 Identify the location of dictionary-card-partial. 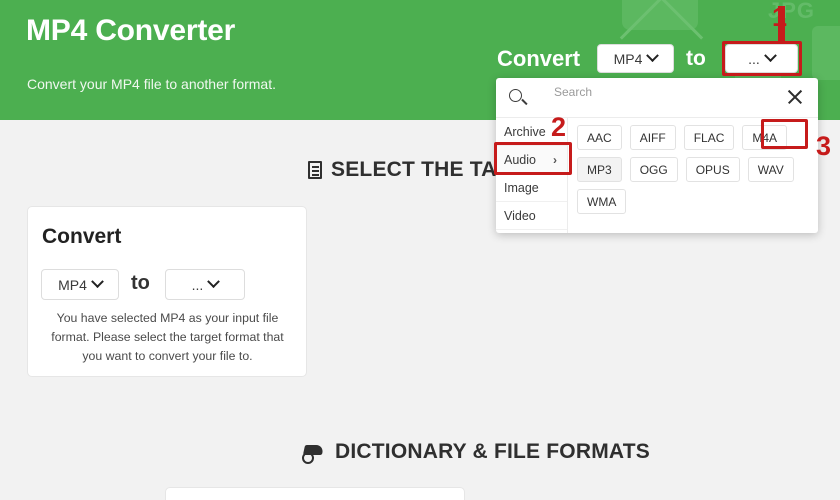
(315, 493).